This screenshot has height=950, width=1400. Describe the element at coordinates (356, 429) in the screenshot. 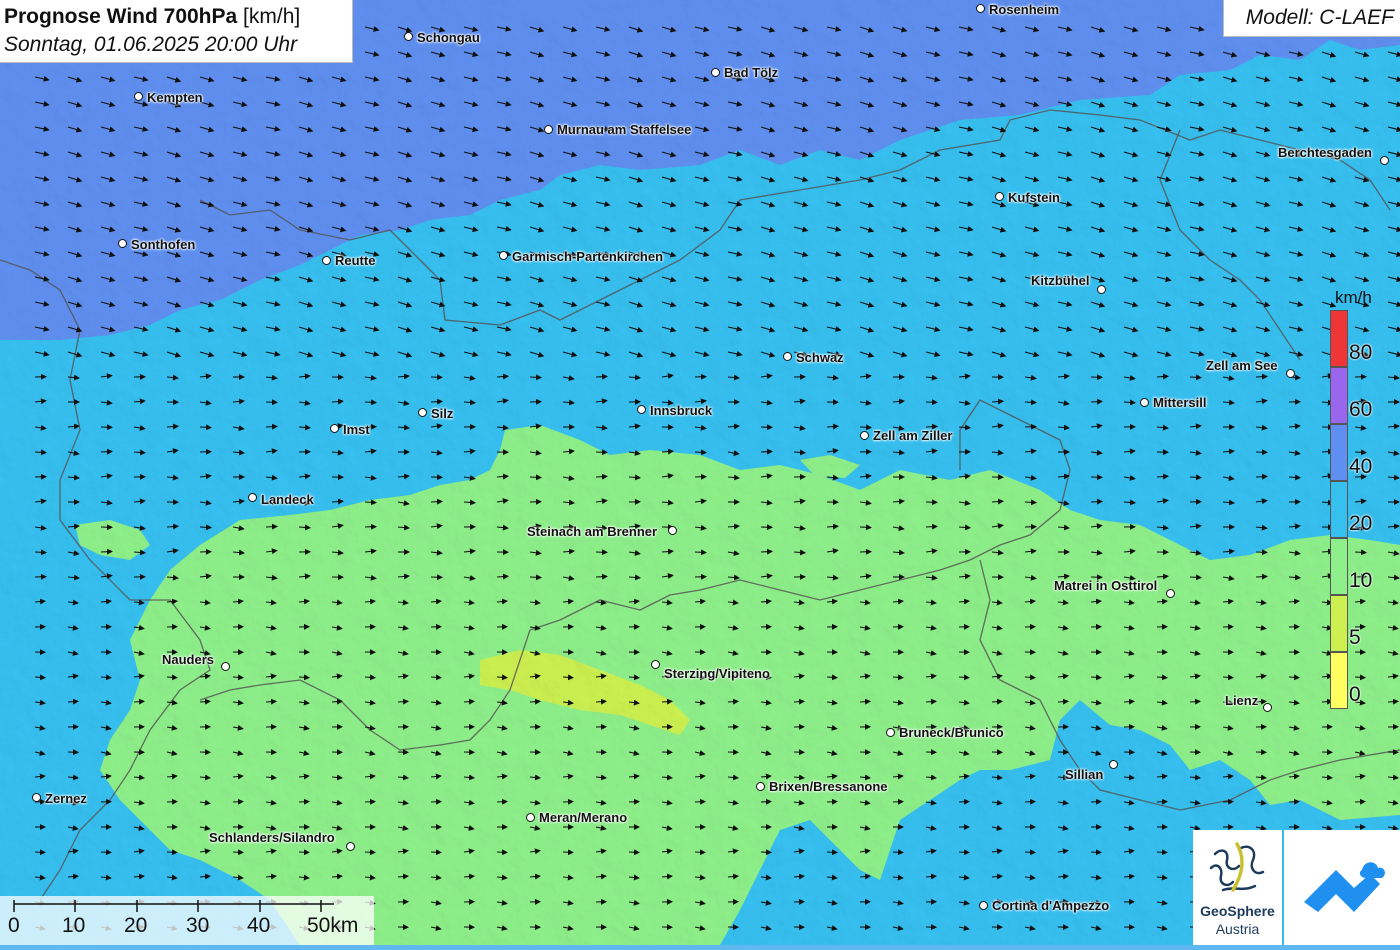

I see `city-label: Imst` at that location.